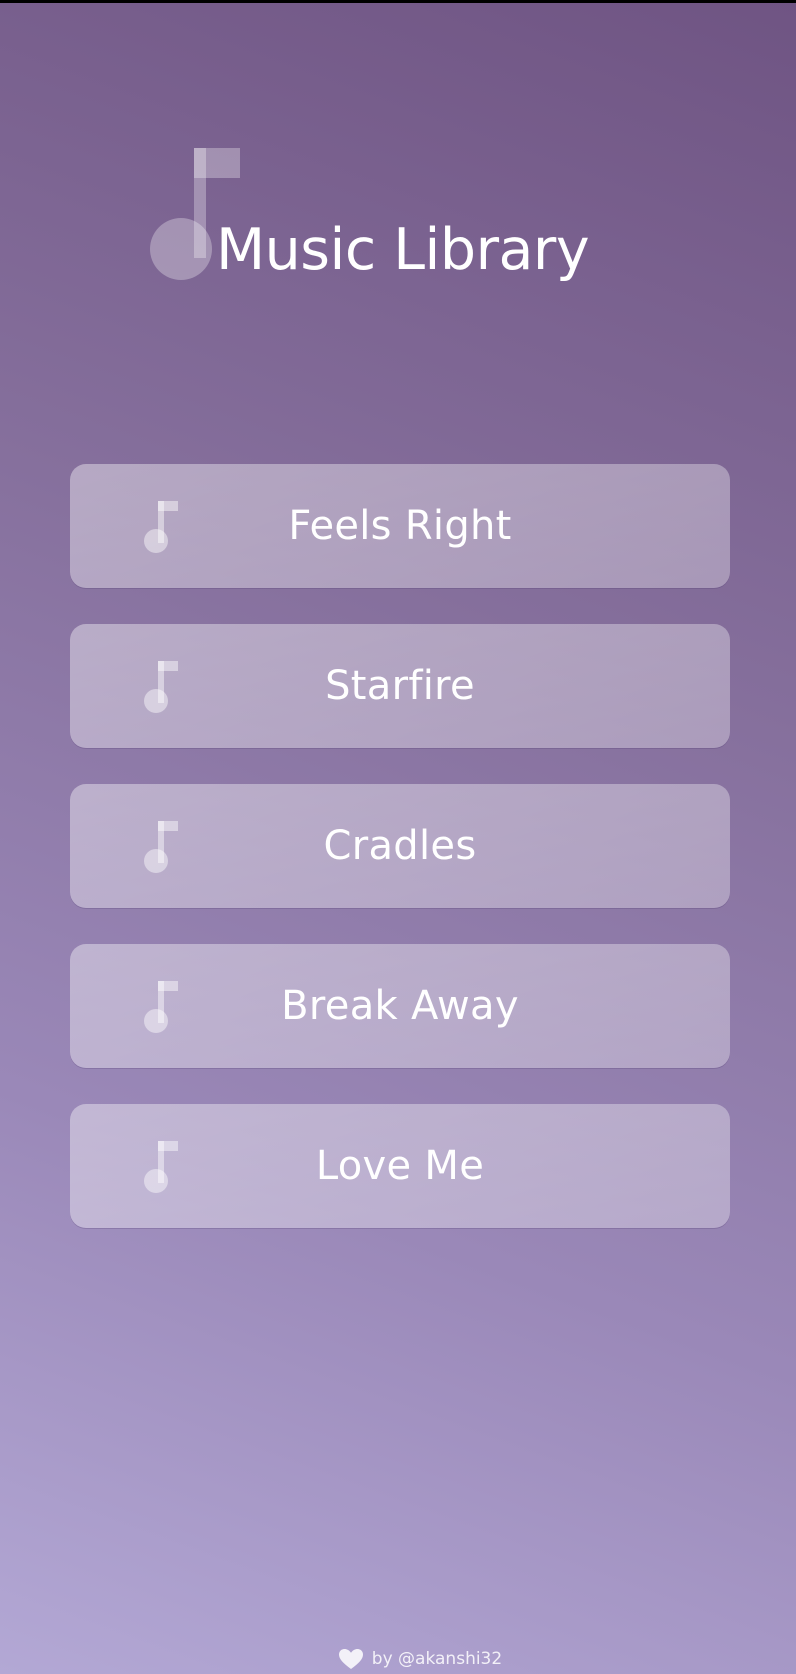  I want to click on credit-text: by @akanshi32, so click(437, 1659).